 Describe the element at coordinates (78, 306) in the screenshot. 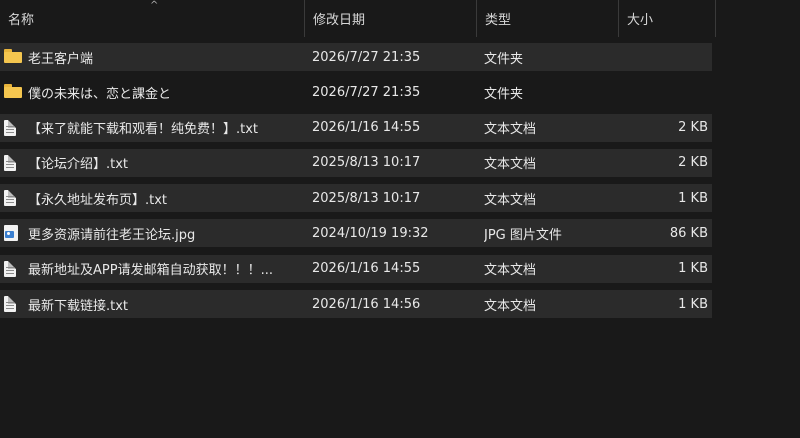

I see `file-name: 最新下载链接.txt` at that location.